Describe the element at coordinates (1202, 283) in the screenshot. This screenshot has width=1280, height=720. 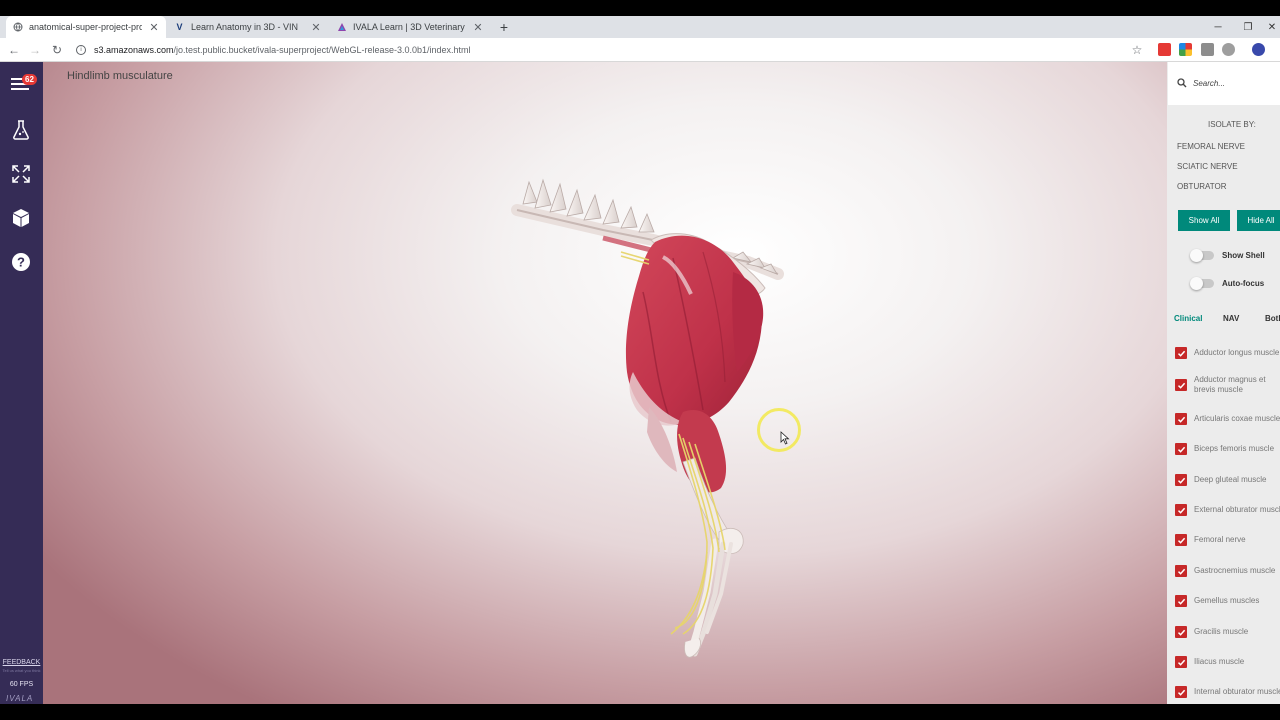
I see `auto-focus-toggle` at that location.